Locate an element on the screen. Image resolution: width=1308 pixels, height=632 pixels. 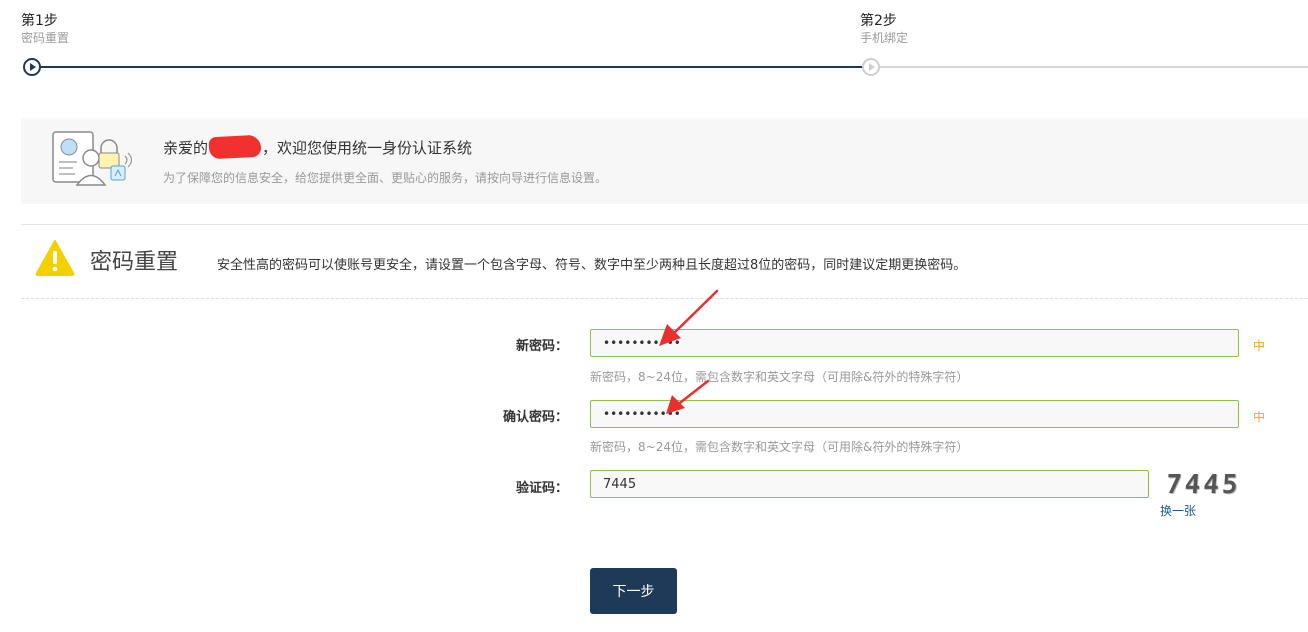
refresh-captcha-link: 换一张 is located at coordinates (1178, 510).